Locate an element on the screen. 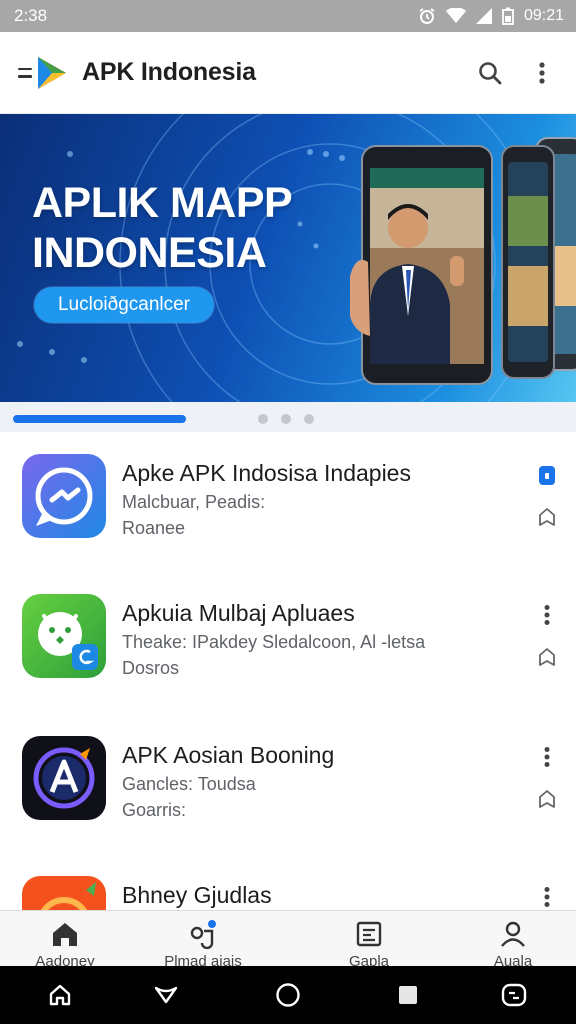 Image resolution: width=576 pixels, height=1024 pixels. system-recents-icon is located at coordinates (408, 995).